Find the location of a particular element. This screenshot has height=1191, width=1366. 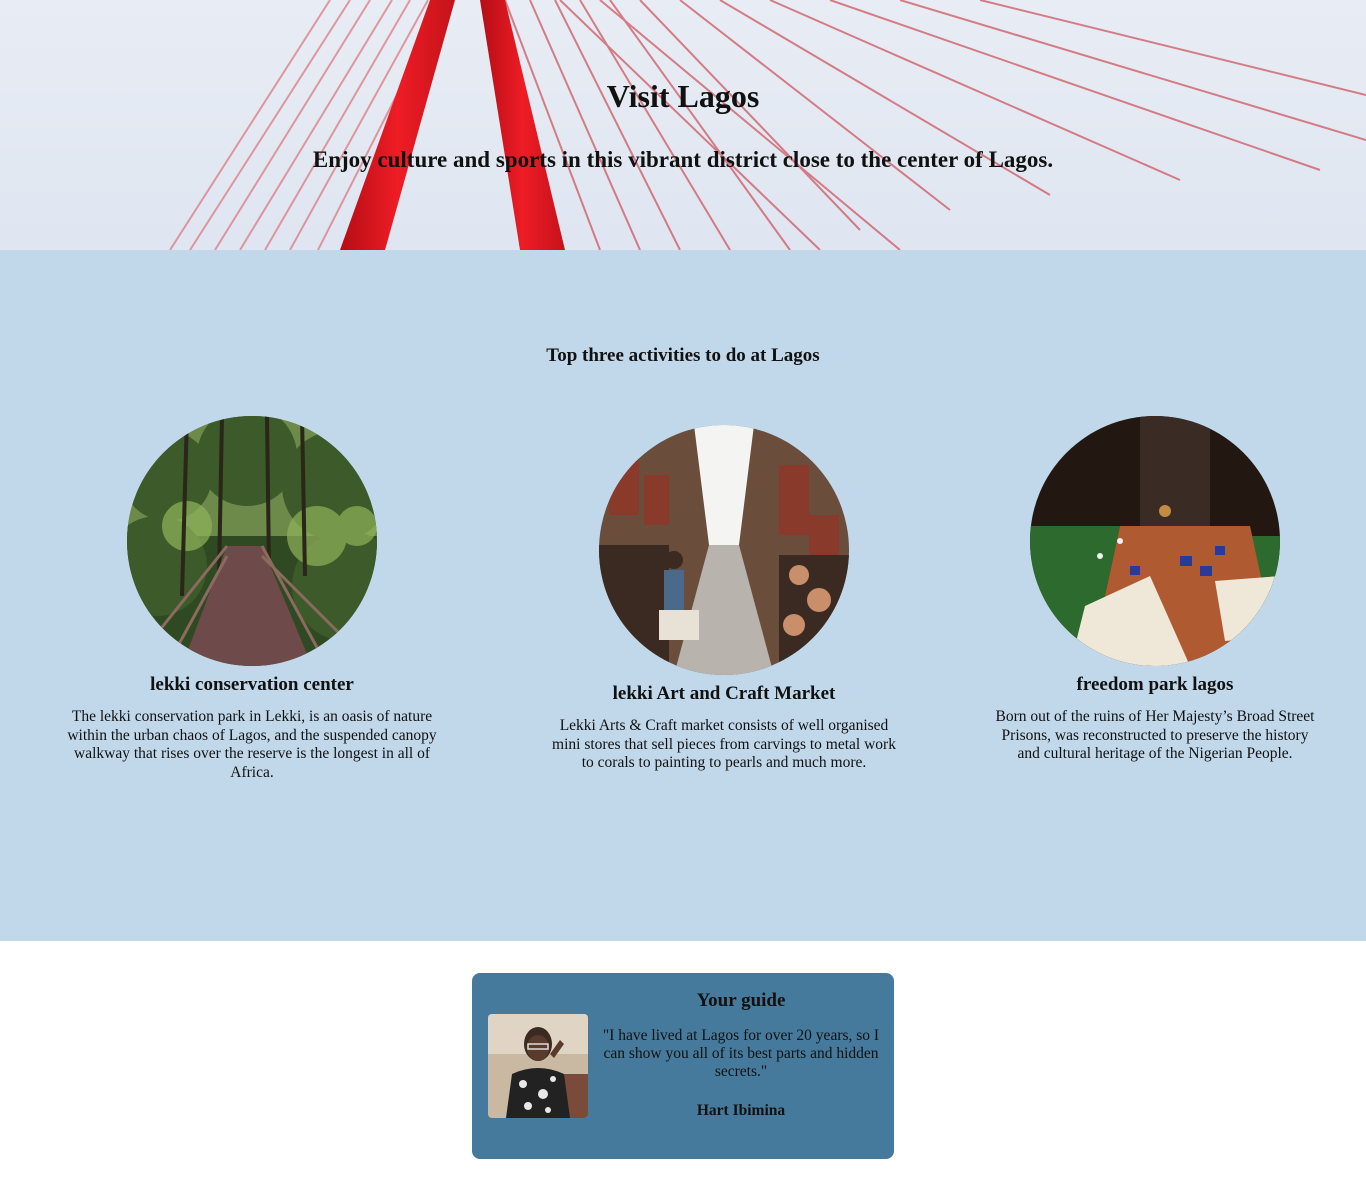

guide-name: Hart Ibimina is located at coordinates (741, 1110).